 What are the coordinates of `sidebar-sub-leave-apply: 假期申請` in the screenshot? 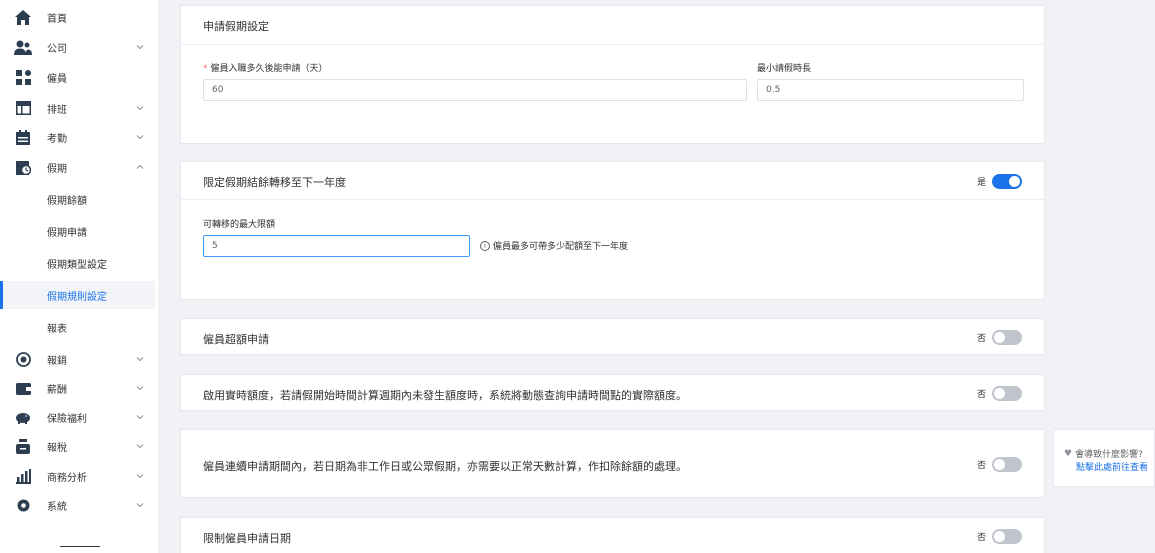 It's located at (77, 231).